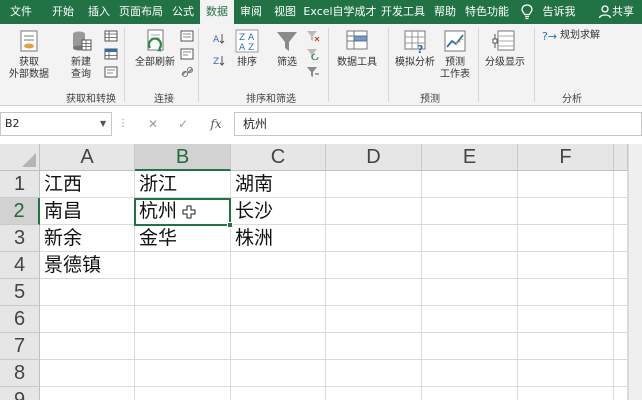 The width and height of the screenshot is (642, 400). Describe the element at coordinates (566, 393) in the screenshot. I see `cell-f9` at that location.